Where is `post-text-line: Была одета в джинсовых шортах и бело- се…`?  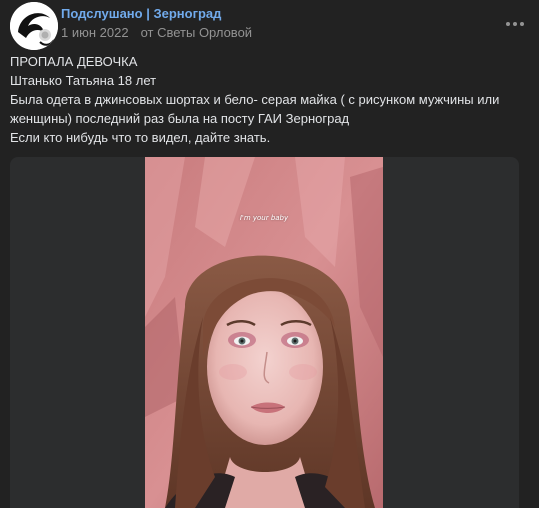
post-text-line: Была одета в джинсовых шортах и бело- се… is located at coordinates (255, 109).